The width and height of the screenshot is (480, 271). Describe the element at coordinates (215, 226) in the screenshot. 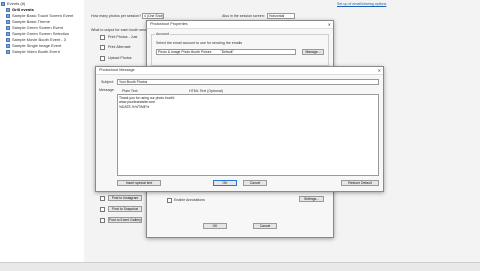

I see `account-ok-button: OK` at that location.